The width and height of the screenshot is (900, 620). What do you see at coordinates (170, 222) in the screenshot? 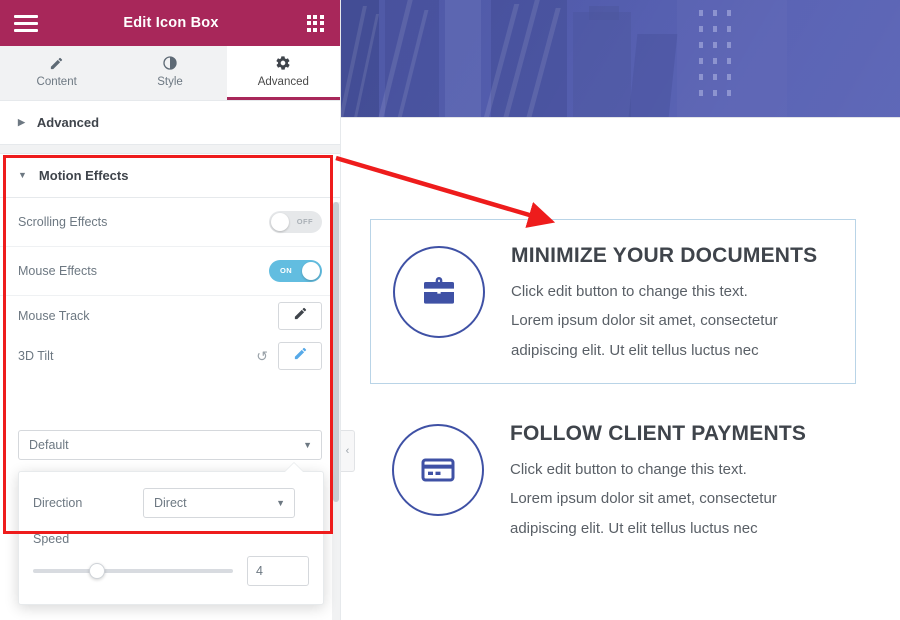
I see `control-scrolling-effects: Scrolling Effects OFF` at bounding box center [170, 222].